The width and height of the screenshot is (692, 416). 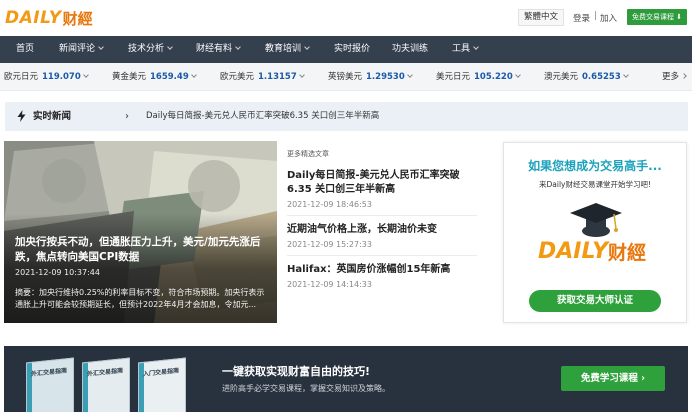 I want to click on live-news-headline: Daily每日简报-美元兑人民币汇率突破6.35 关口创三年半新高, so click(x=262, y=116).